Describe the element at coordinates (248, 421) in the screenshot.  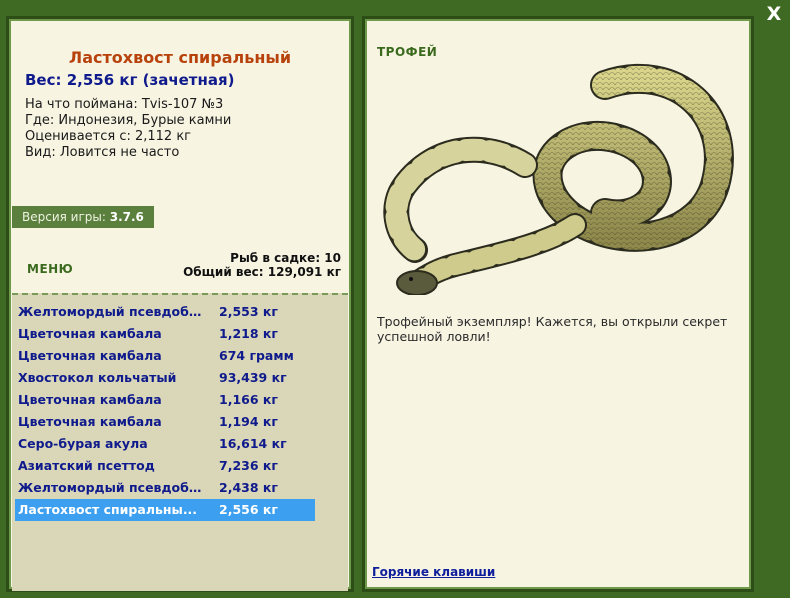
I see `catch-fish-weight: 1,194 кг` at that location.